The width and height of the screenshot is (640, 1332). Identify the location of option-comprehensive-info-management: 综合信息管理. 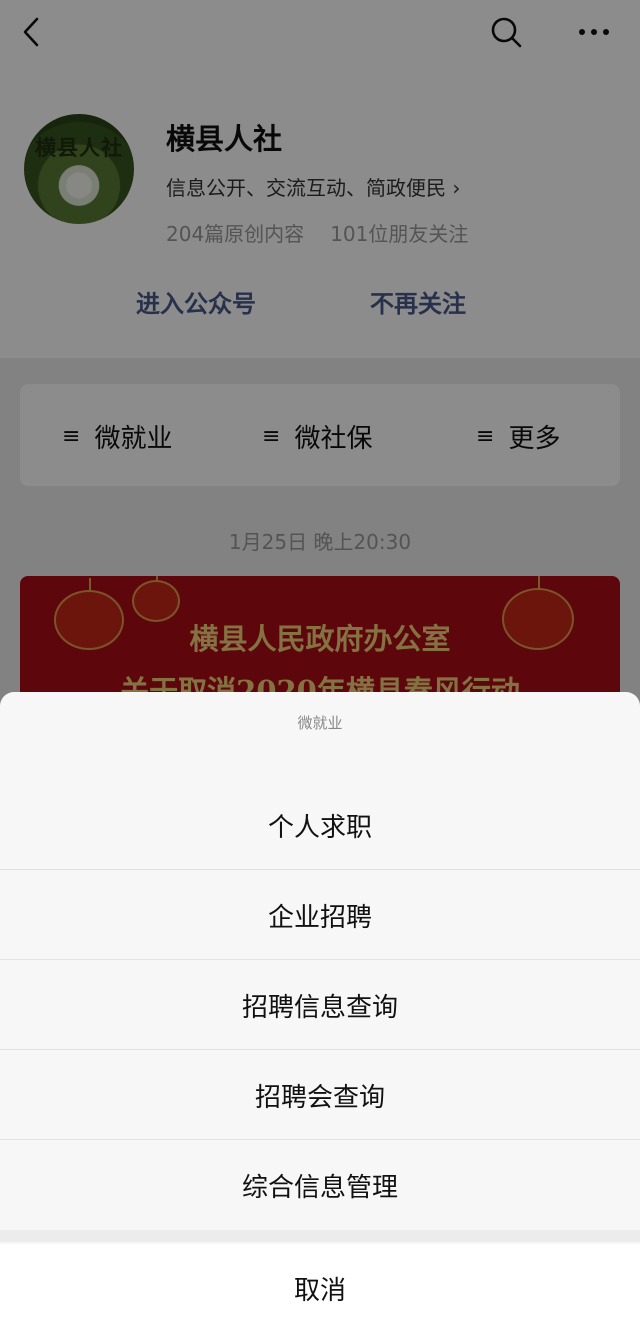
(320, 1185).